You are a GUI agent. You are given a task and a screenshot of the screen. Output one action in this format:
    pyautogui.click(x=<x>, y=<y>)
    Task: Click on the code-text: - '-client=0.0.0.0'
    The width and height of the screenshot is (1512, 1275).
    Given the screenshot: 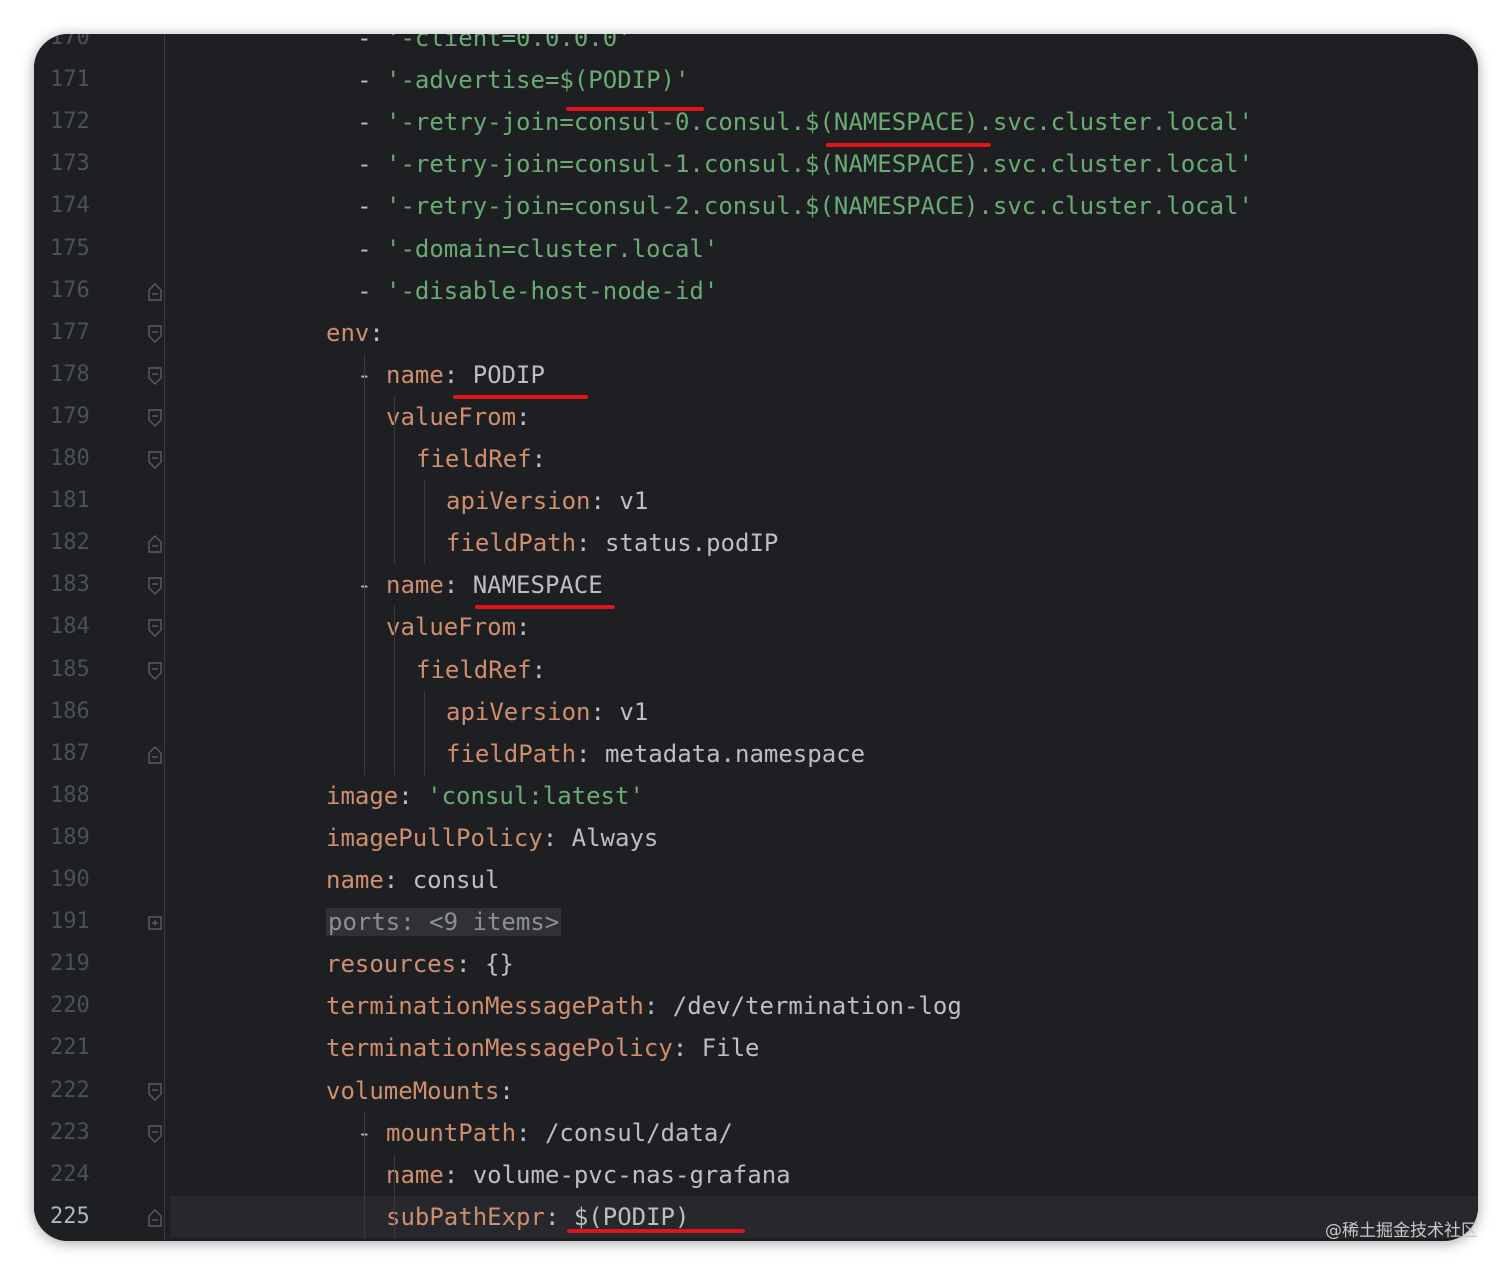 What is the action you would take?
    pyautogui.click(x=494, y=46)
    